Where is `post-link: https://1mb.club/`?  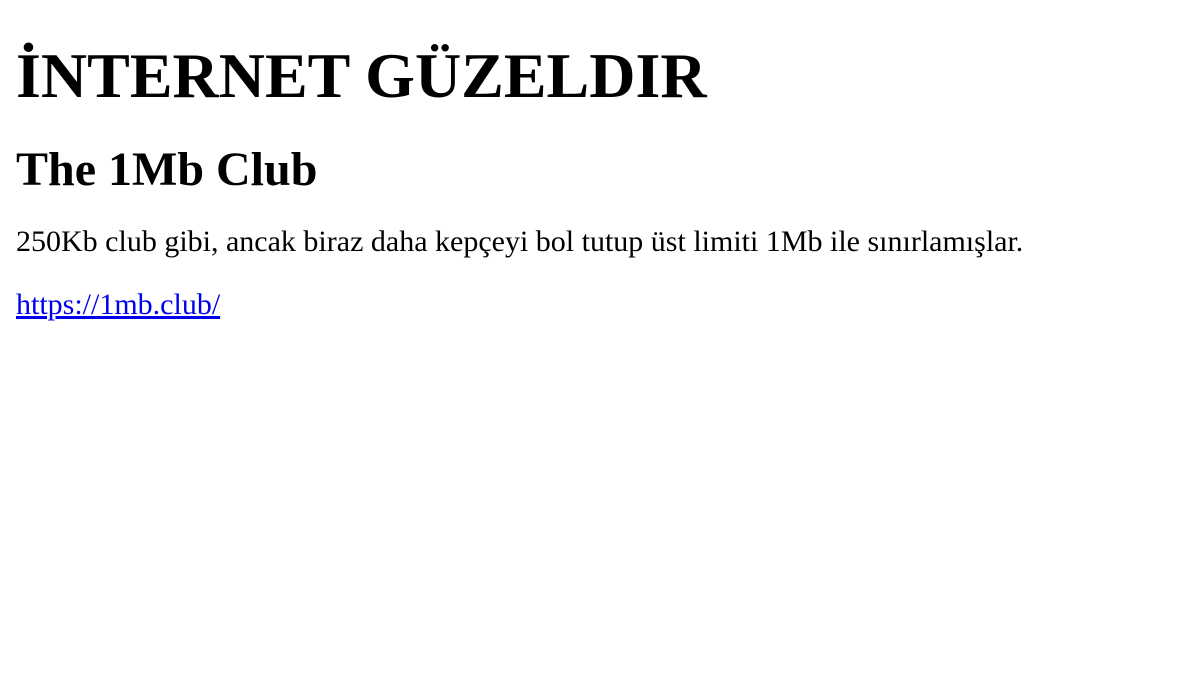
post-link: https://1mb.club/ is located at coordinates (118, 304).